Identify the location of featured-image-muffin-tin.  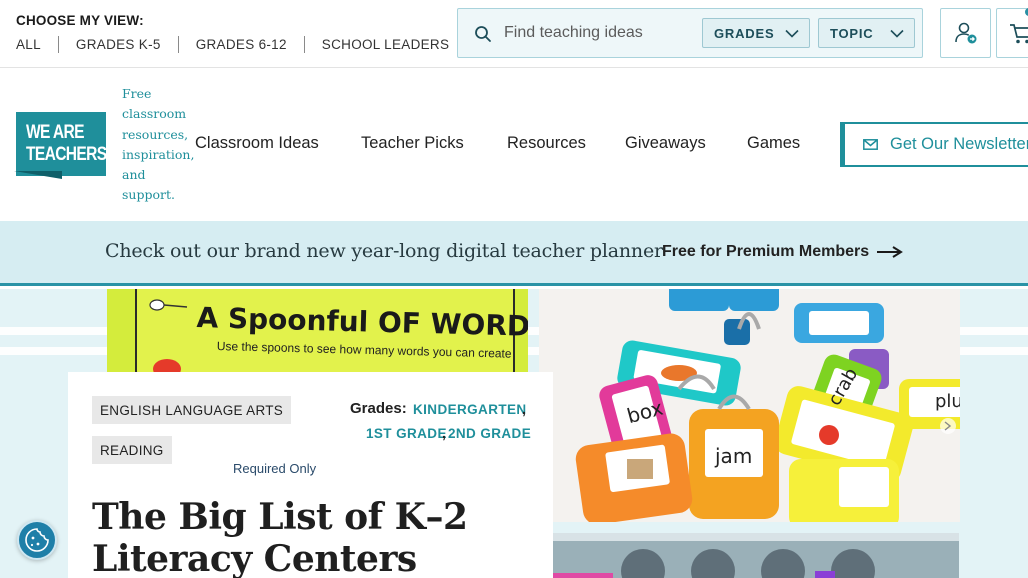
(756, 555).